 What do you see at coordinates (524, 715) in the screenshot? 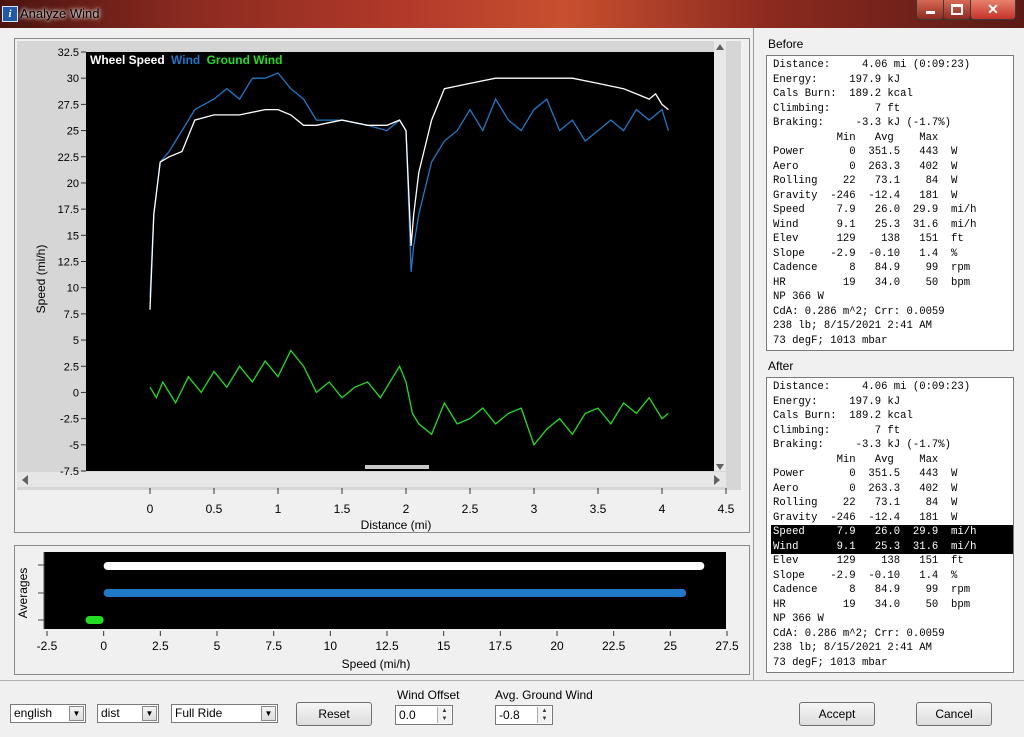
I see `ground-wind-input: -0.8 ▲ ▼` at bounding box center [524, 715].